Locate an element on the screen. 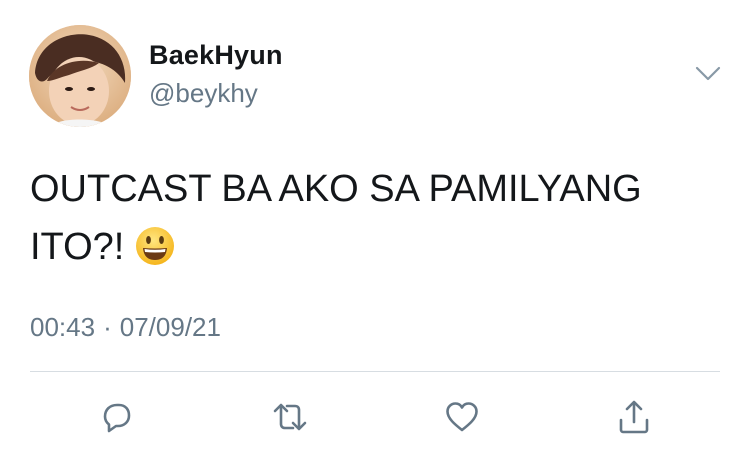  handle: @beykhy is located at coordinates (203, 93).